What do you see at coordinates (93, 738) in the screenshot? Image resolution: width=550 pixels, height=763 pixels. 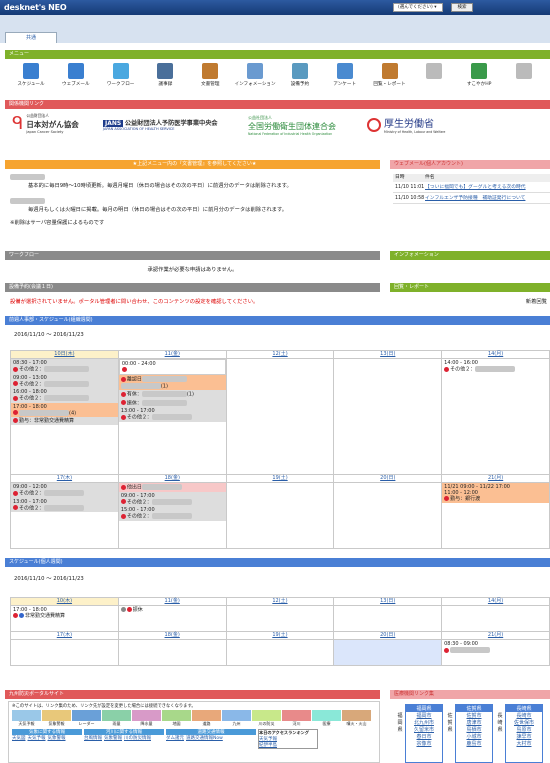 I see `disaster-link: 台風情報` at bounding box center [93, 738].